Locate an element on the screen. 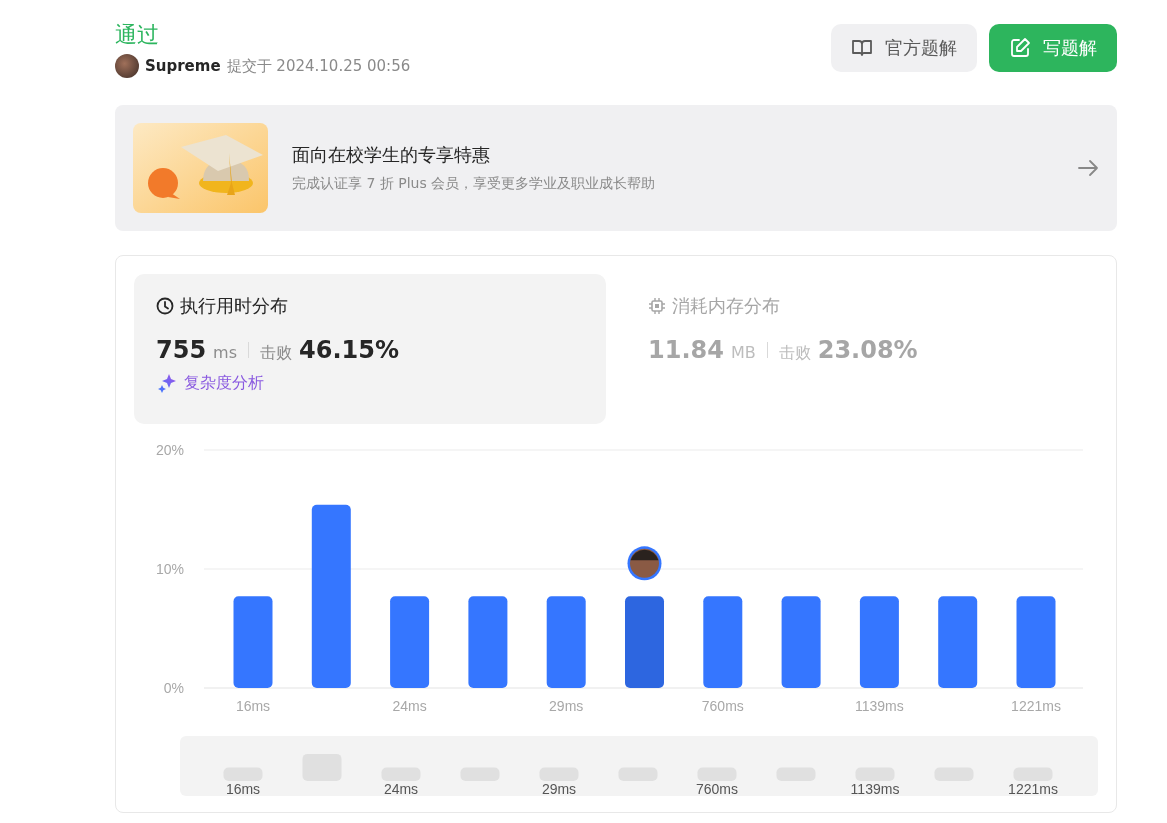 The height and width of the screenshot is (823, 1167). arrow-right-icon is located at coordinates (1088, 168).